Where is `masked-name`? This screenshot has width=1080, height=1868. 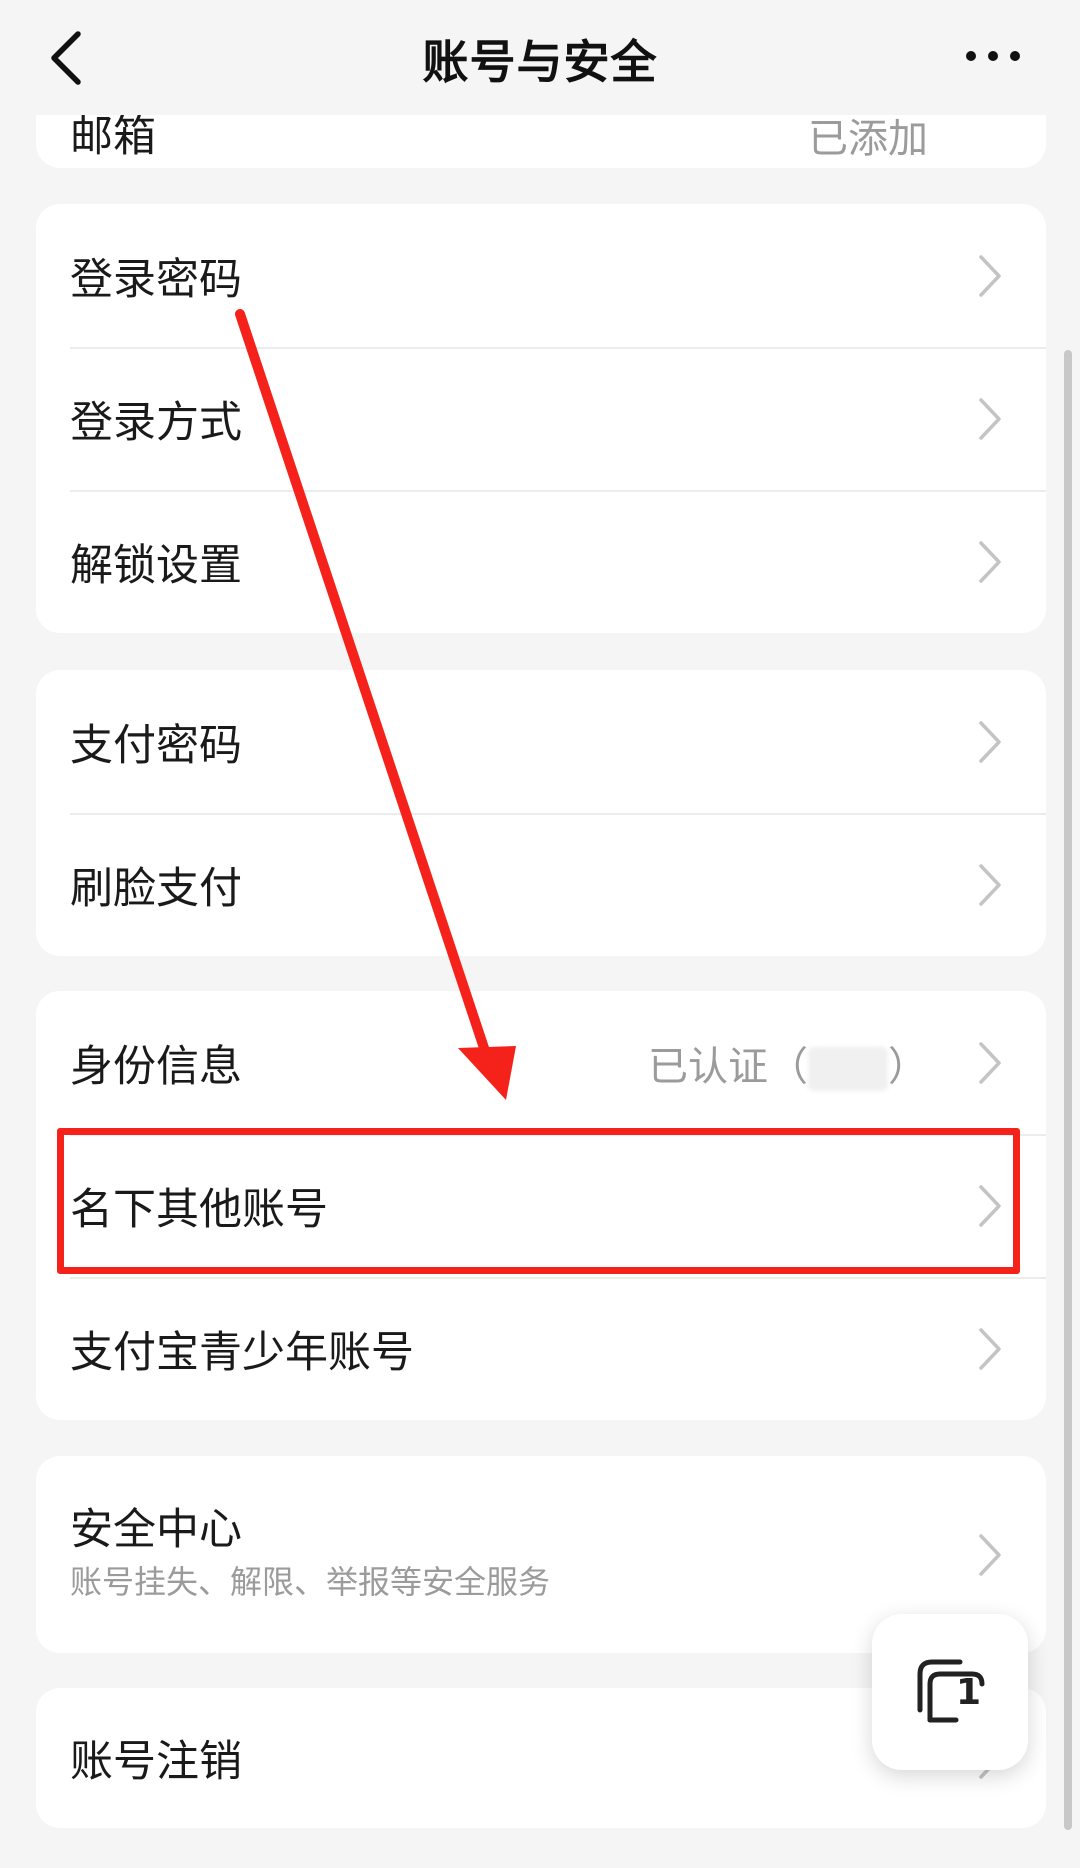 masked-name is located at coordinates (848, 1068).